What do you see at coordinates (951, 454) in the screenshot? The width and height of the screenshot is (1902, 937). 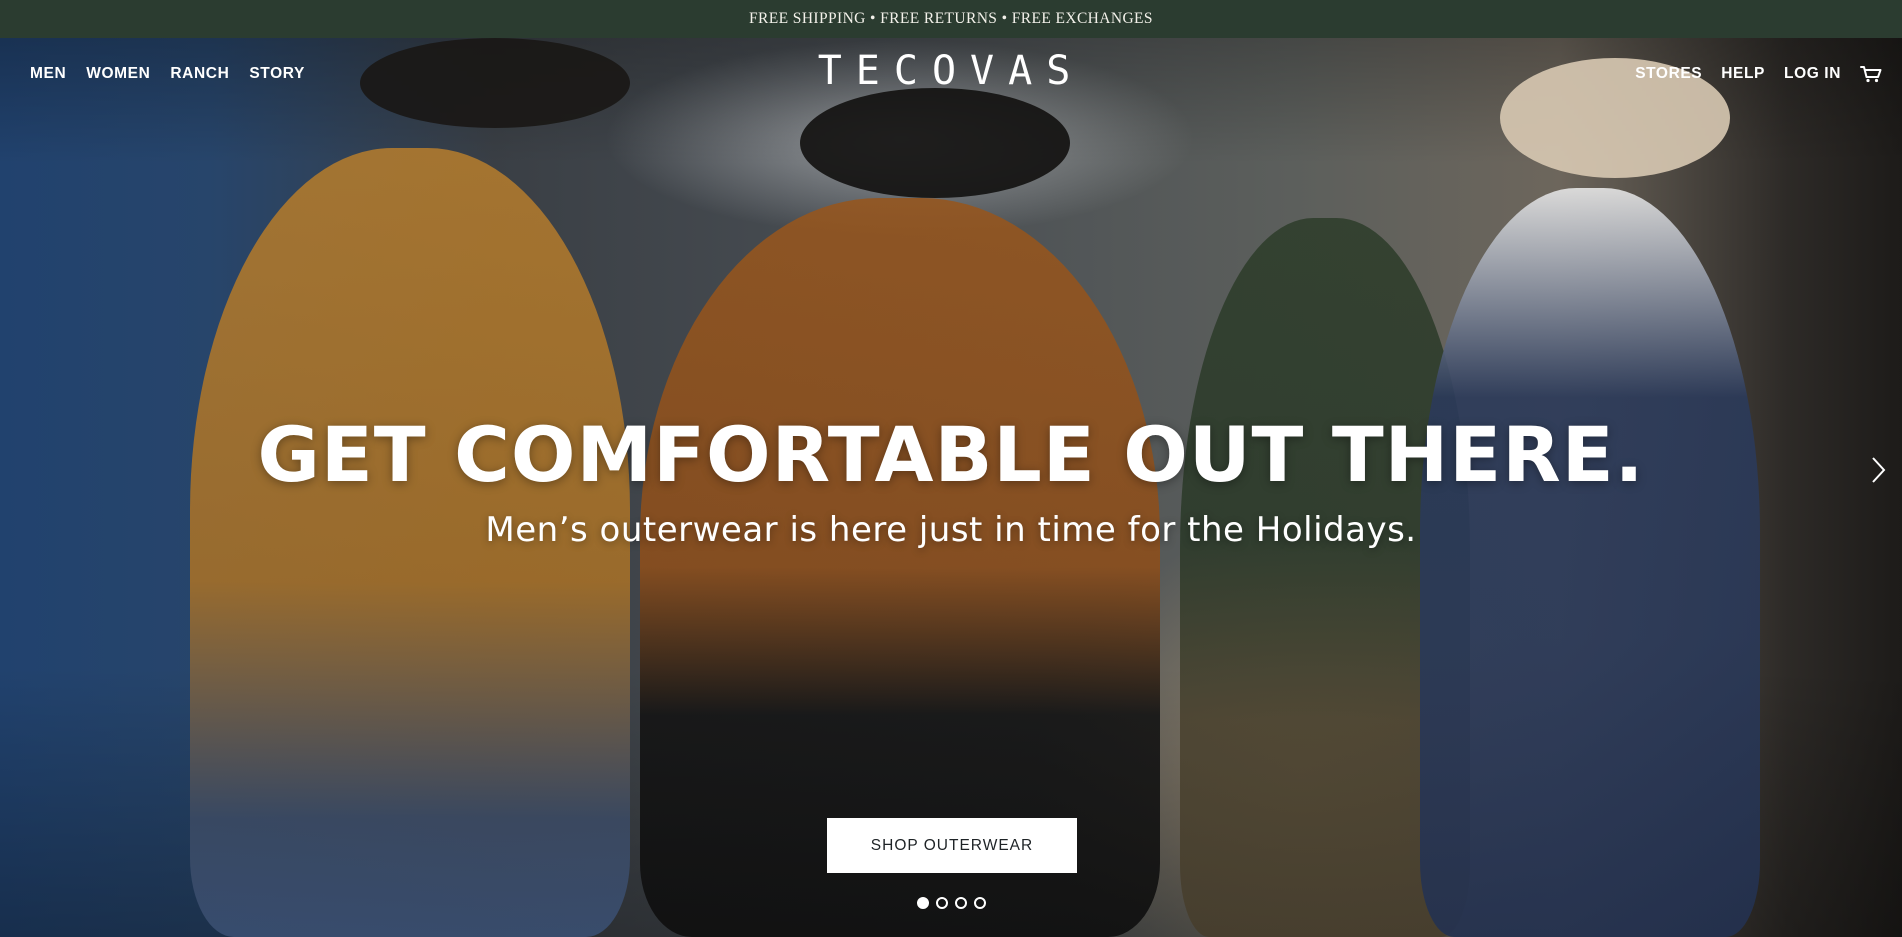 I see `hero-headline: GET COMFORTABLE OUT THERE.` at bounding box center [951, 454].